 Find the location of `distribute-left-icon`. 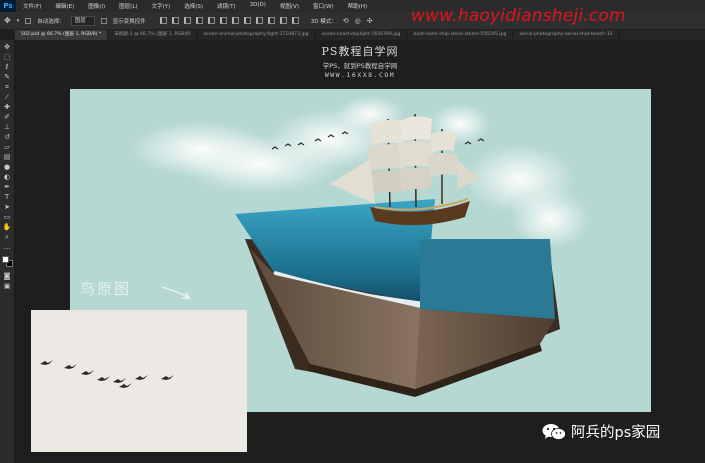

distribute-left-icon is located at coordinates (271, 20).